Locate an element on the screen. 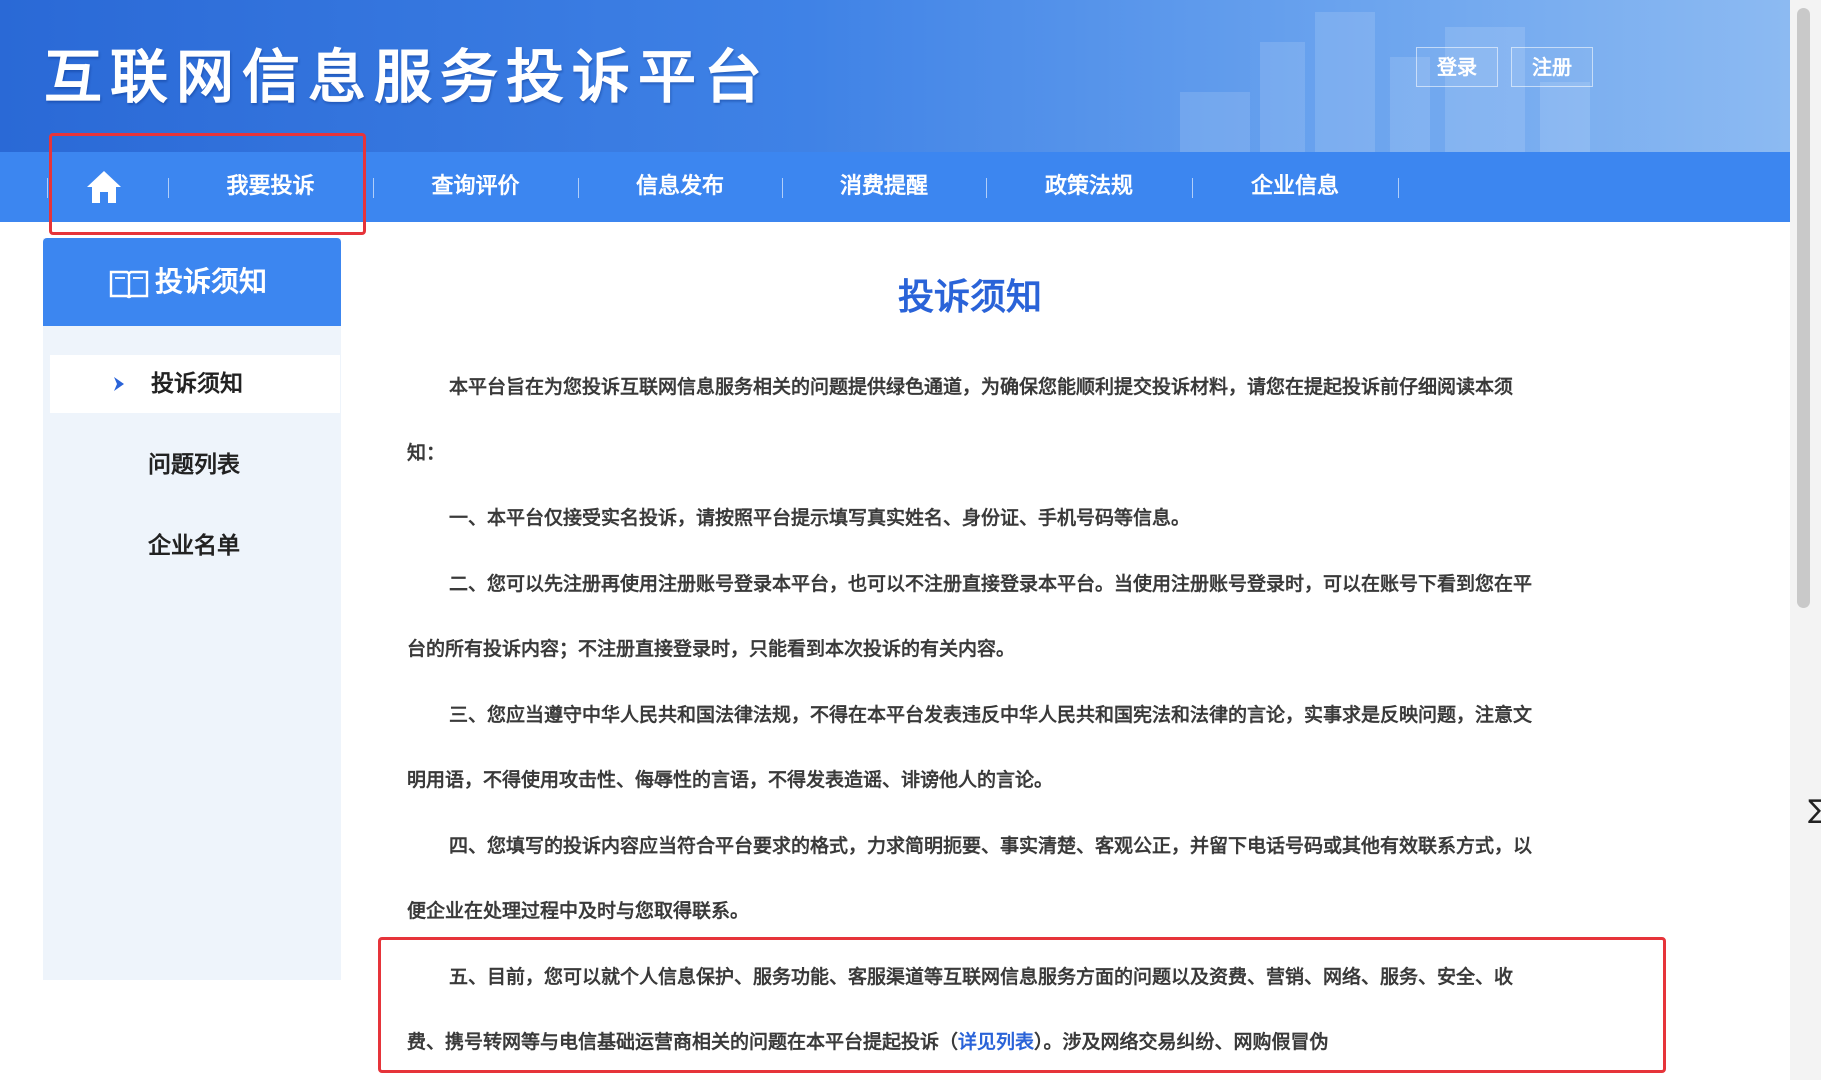  sidebar-item-label: 投诉须知 is located at coordinates (197, 383).